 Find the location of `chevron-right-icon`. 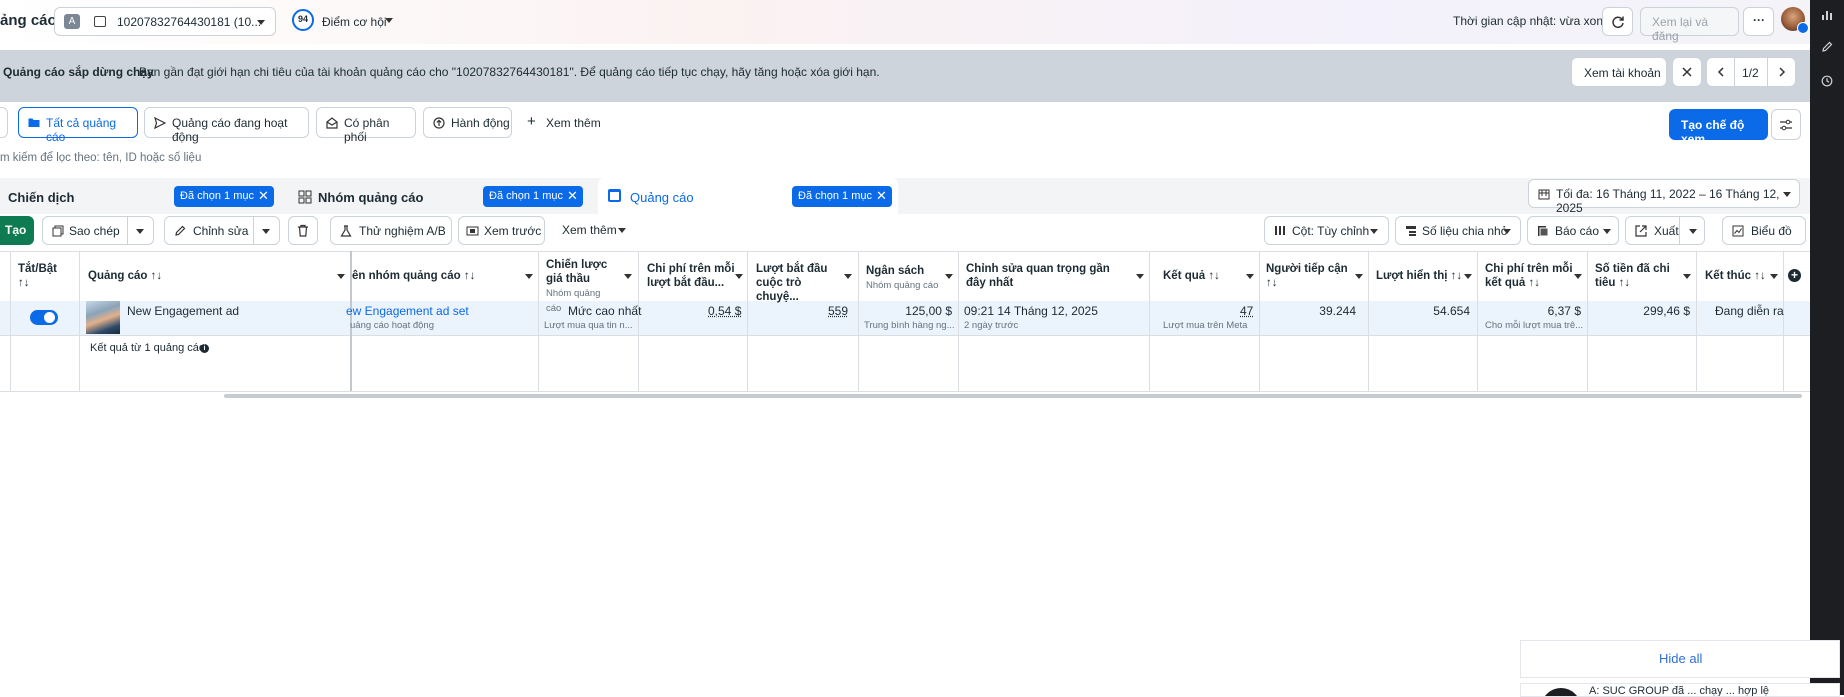

chevron-right-icon is located at coordinates (1782, 72).